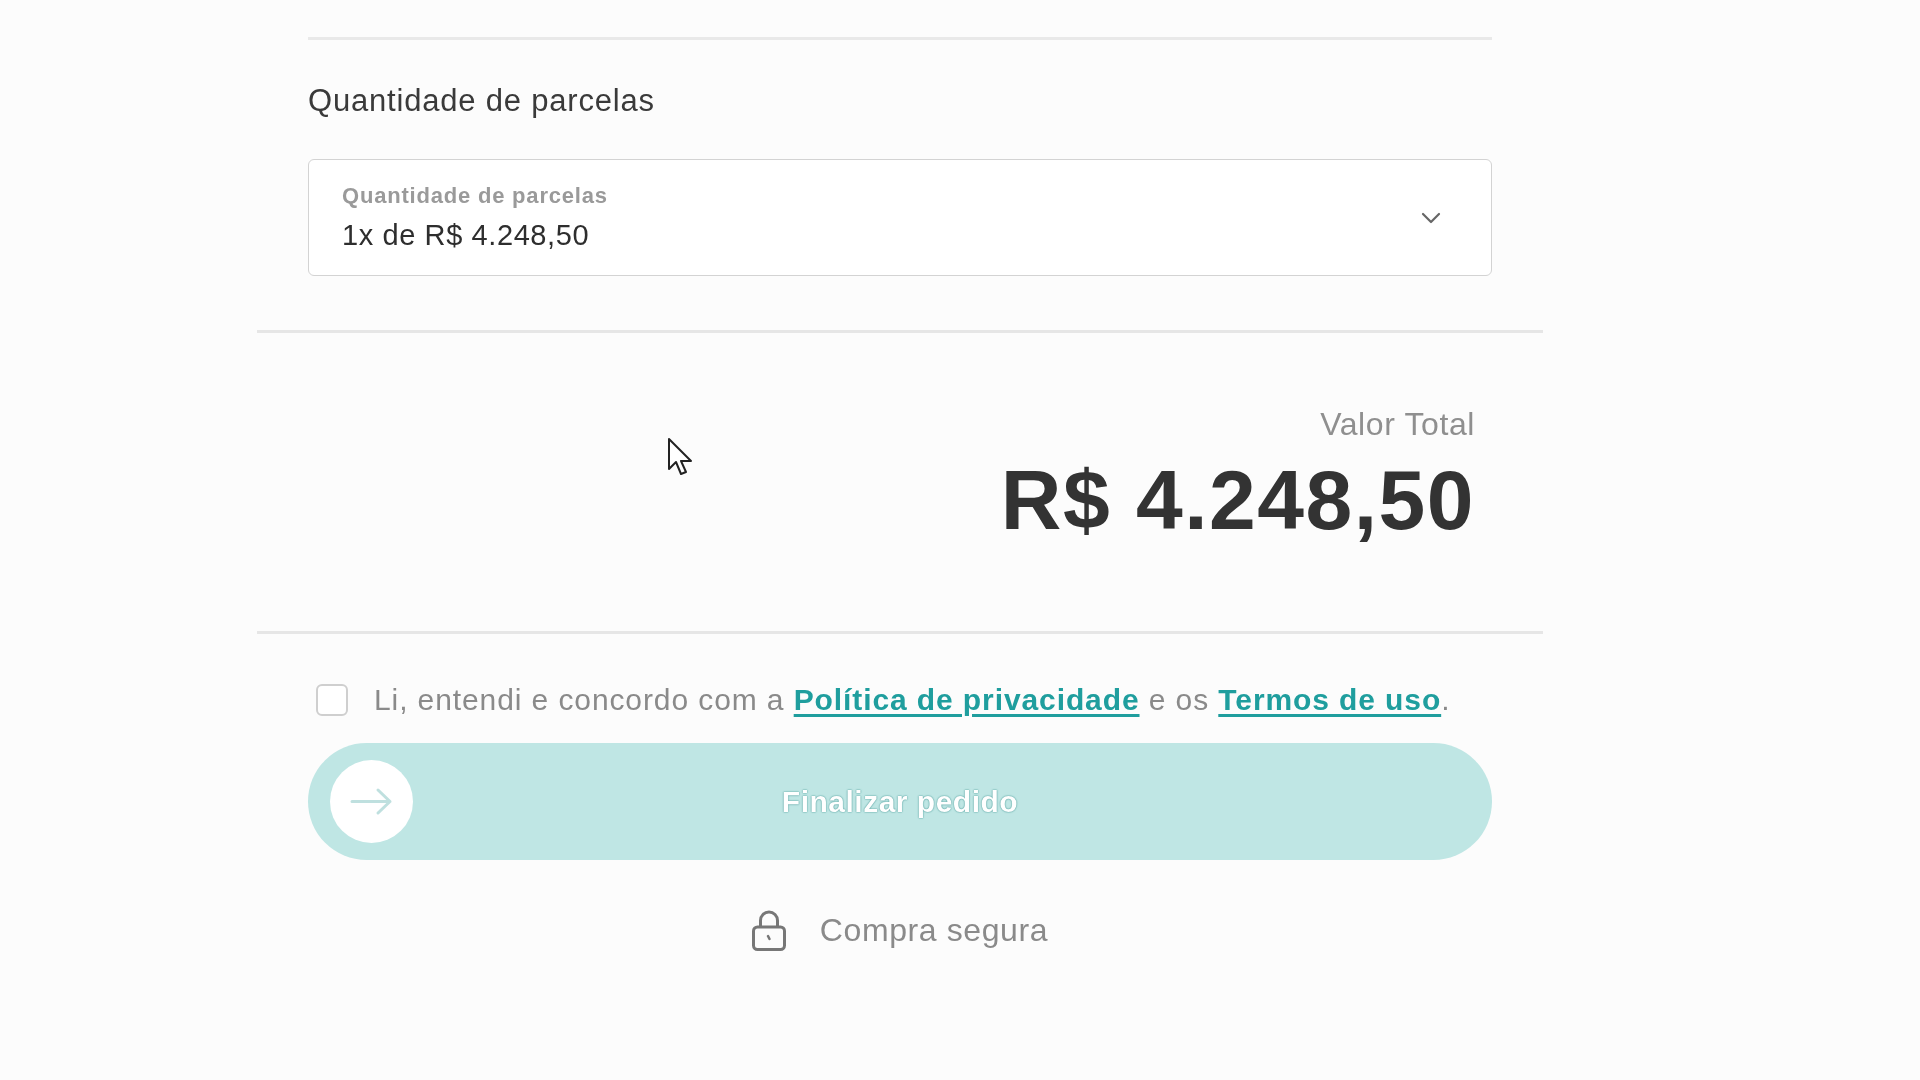 The height and width of the screenshot is (1080, 1920). I want to click on total-label: Valor Total, so click(1397, 424).